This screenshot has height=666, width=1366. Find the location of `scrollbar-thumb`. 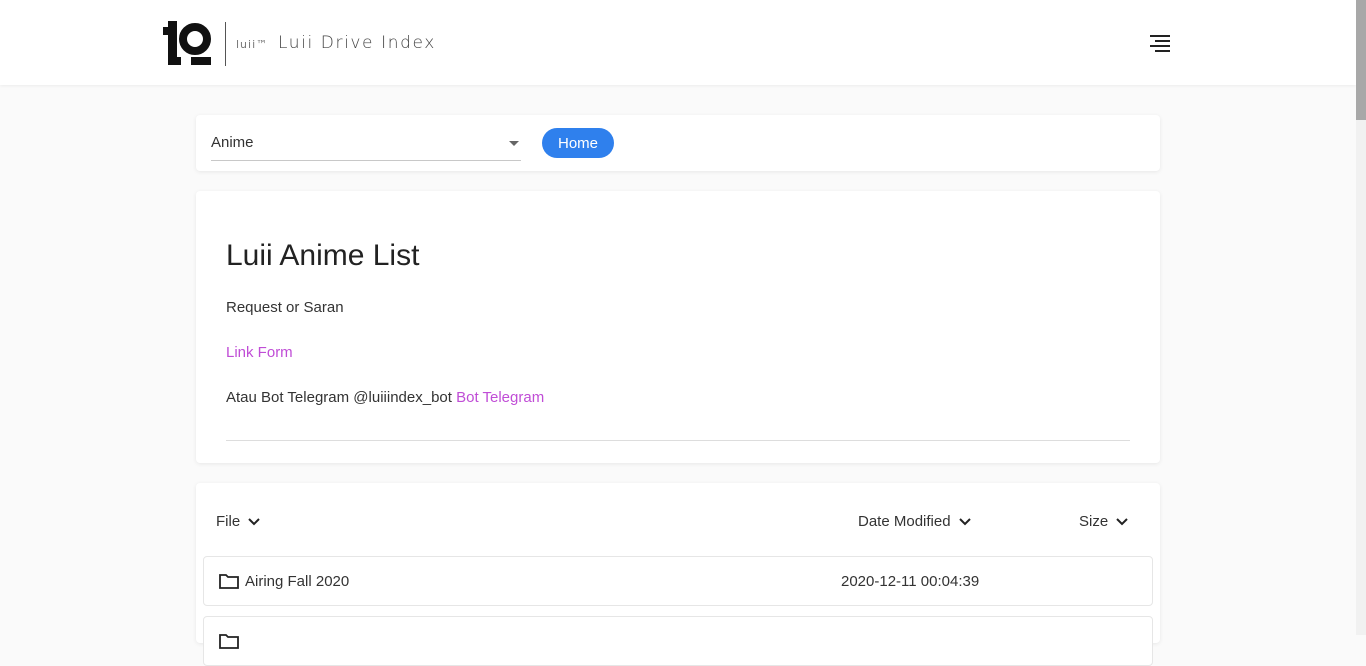

scrollbar-thumb is located at coordinates (1361, 60).